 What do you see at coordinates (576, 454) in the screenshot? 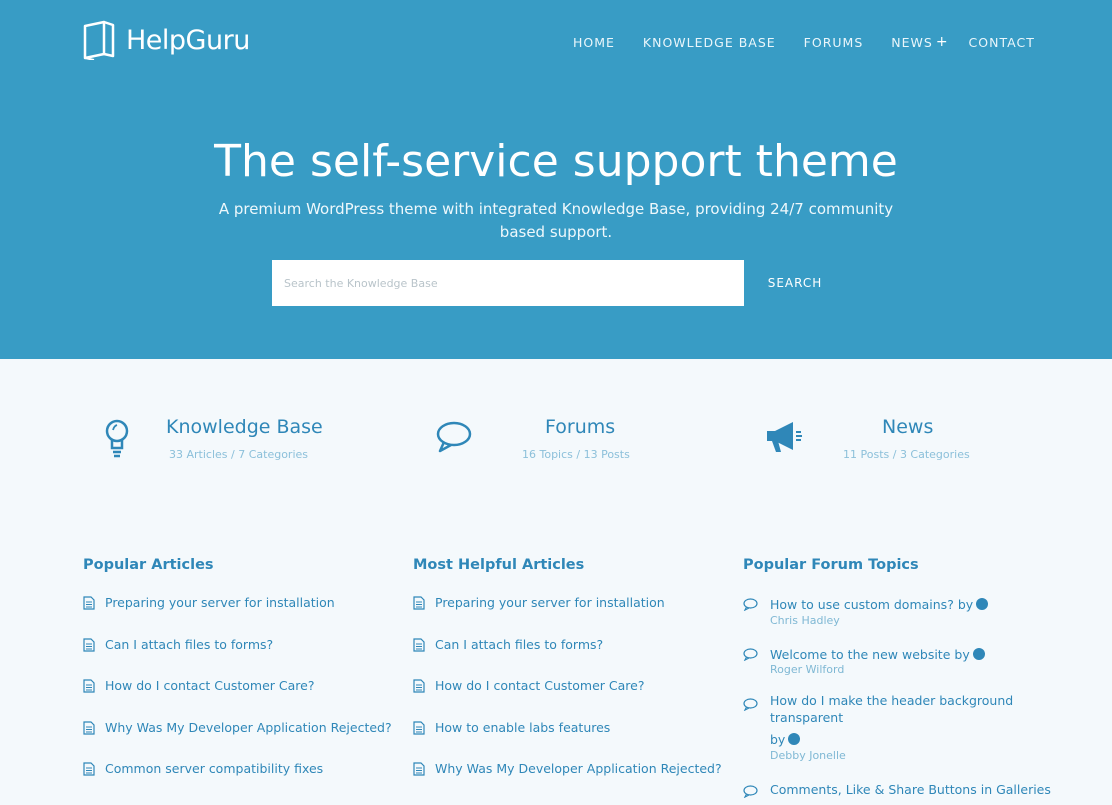
I see `stat-meta: 16 Topics / 13 Posts` at bounding box center [576, 454].